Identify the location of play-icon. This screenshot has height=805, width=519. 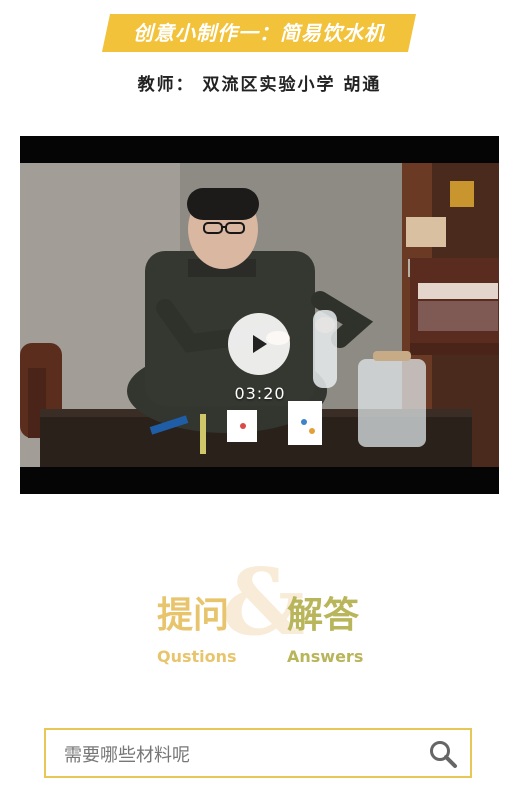
(260, 344).